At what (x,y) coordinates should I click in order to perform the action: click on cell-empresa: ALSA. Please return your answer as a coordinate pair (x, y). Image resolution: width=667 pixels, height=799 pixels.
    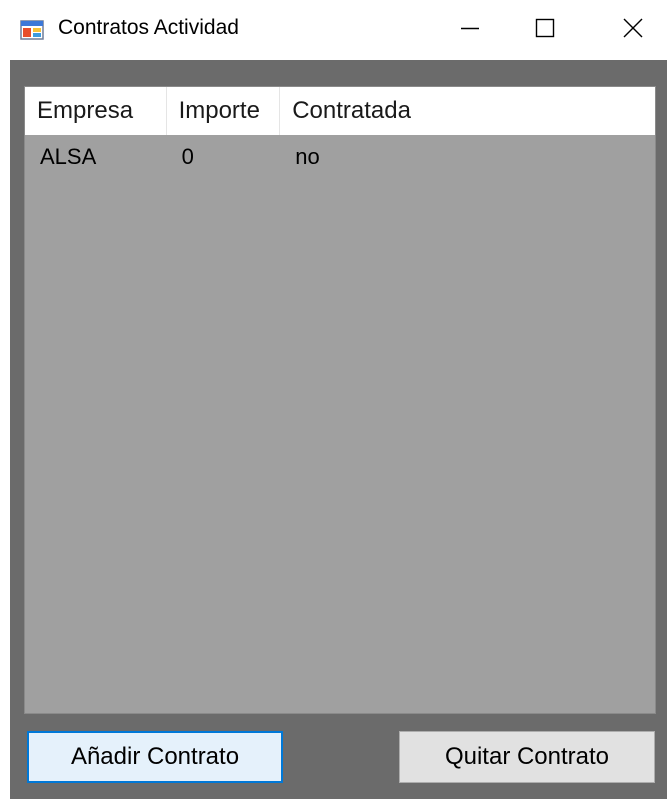
    Looking at the image, I should click on (68, 156).